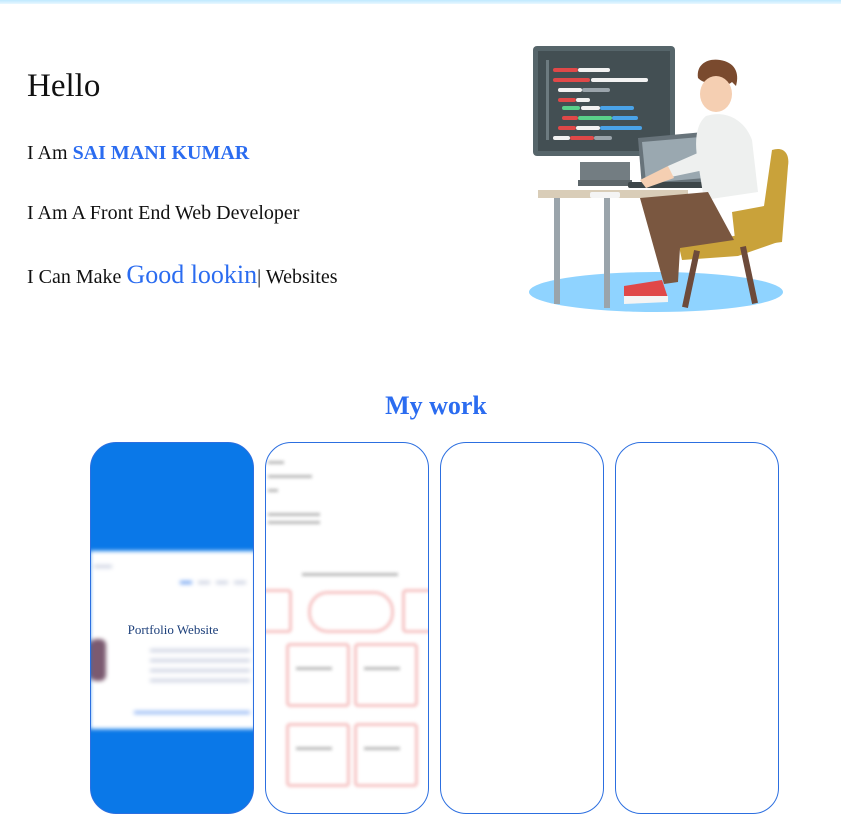  I want to click on developer-illustration, so click(659, 179).